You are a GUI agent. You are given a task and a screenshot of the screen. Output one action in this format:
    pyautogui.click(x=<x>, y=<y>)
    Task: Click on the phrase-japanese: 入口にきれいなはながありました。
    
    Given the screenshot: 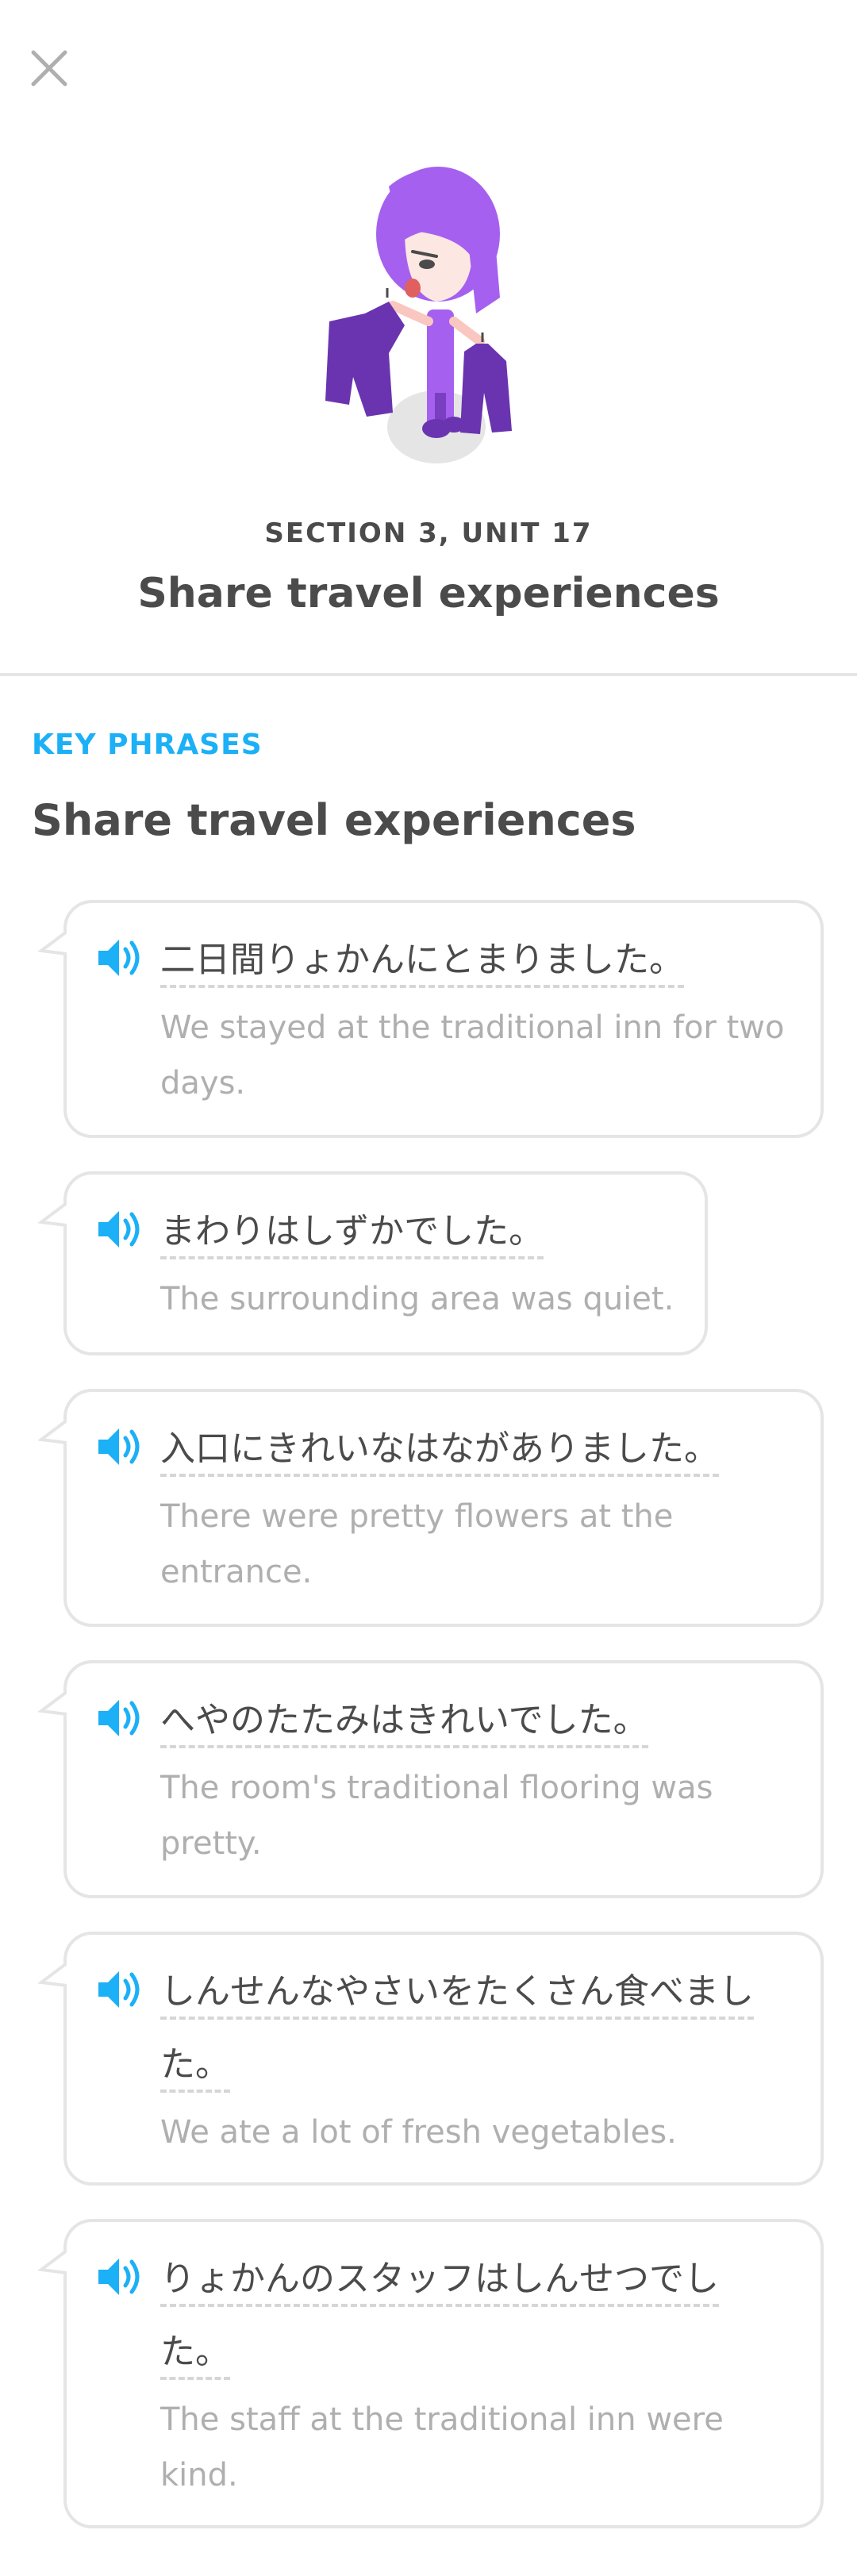 What is the action you would take?
    pyautogui.click(x=439, y=1449)
    